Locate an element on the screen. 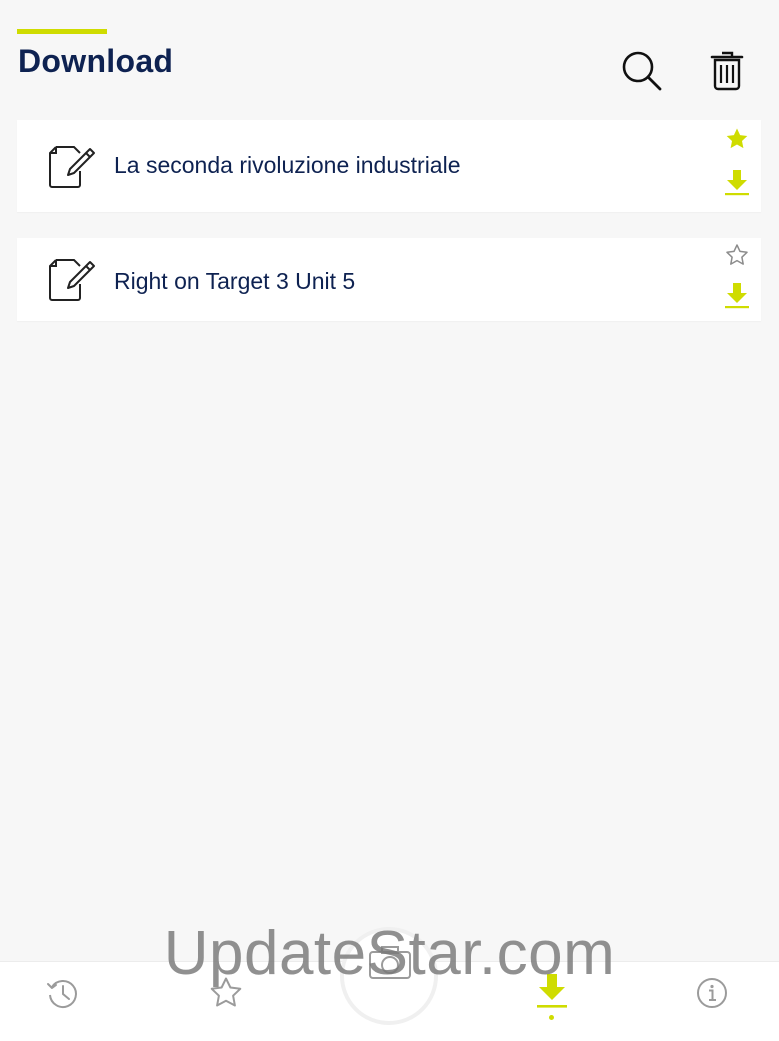  list-item: Right on Target 3 Unit 5 is located at coordinates (389, 279).